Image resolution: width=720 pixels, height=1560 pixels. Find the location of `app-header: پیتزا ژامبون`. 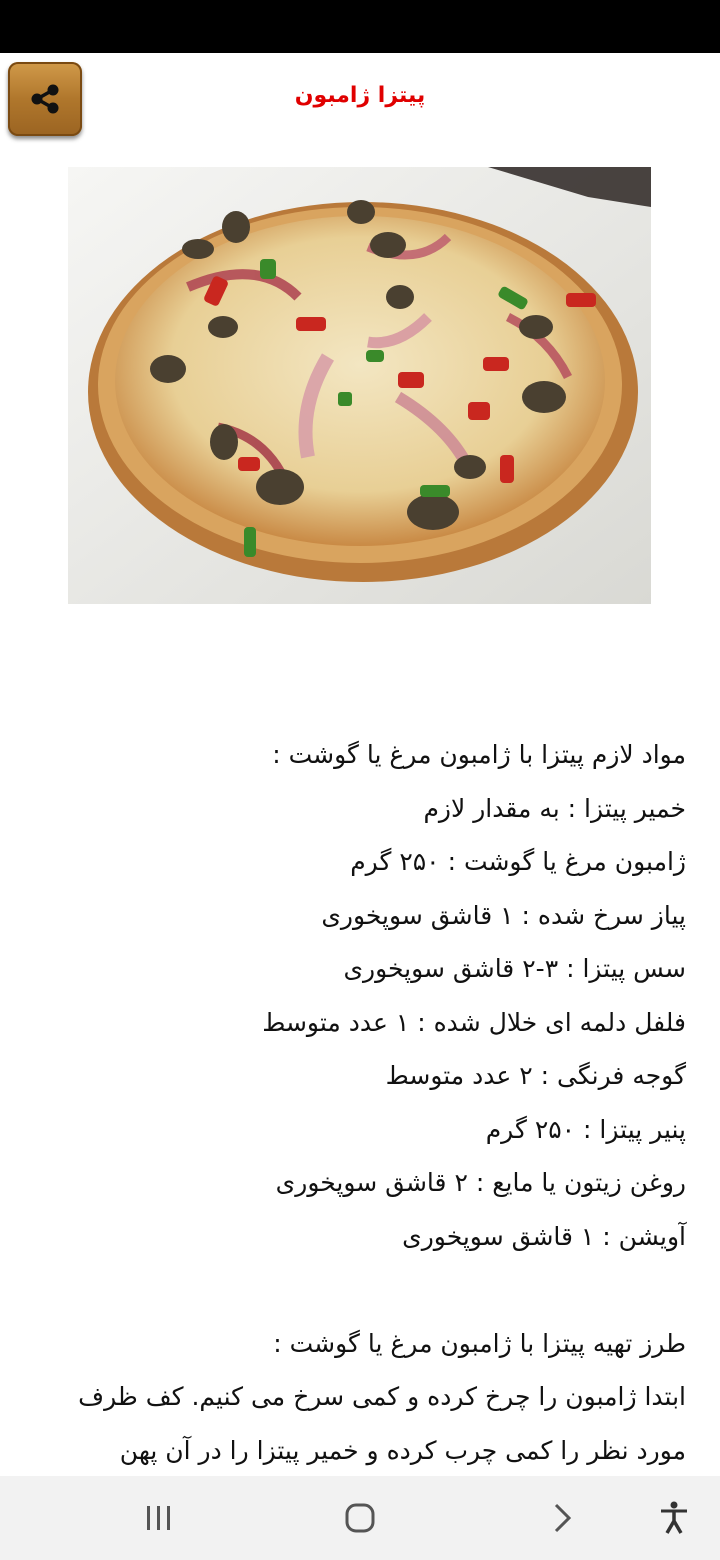

app-header: پیتزا ژامبون is located at coordinates (360, 103).